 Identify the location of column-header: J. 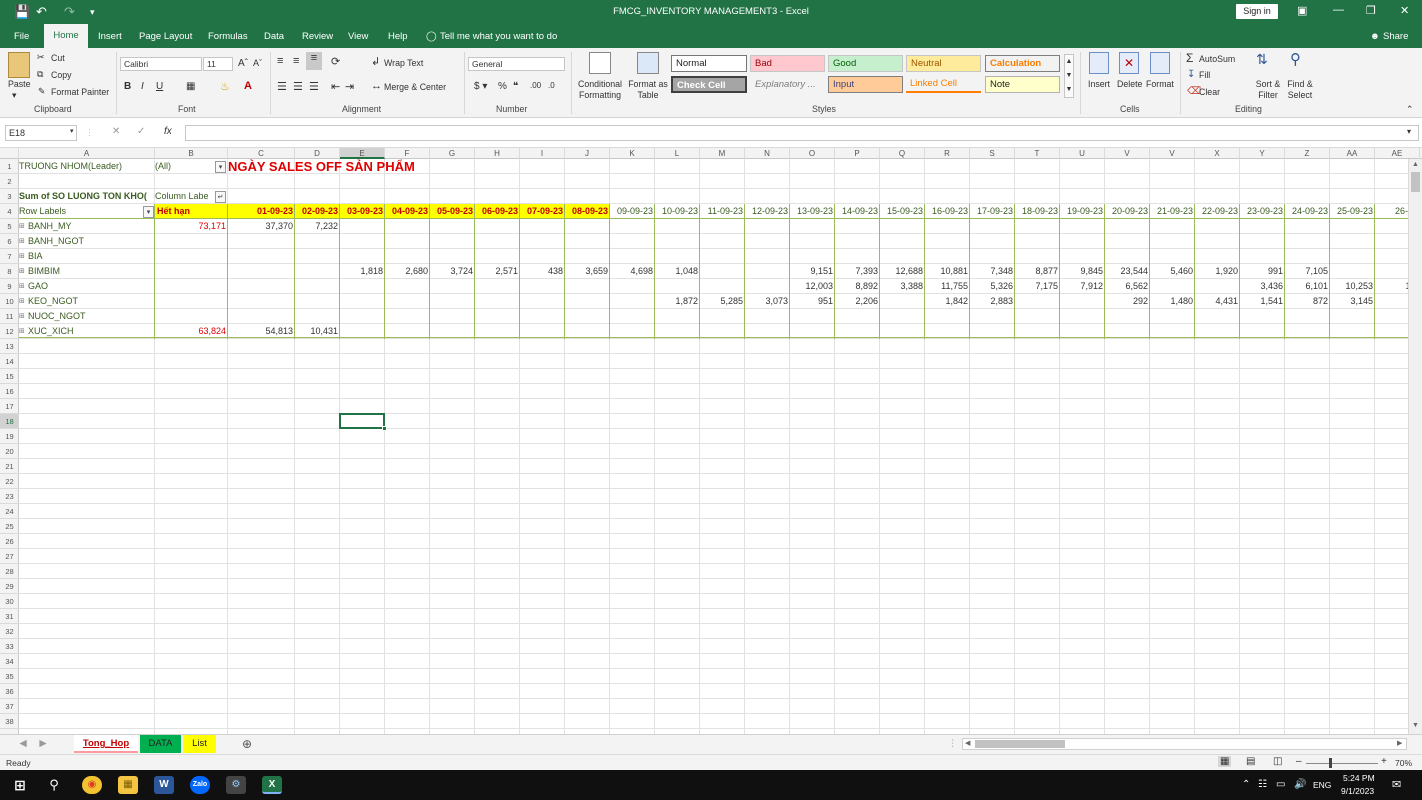
(587, 153).